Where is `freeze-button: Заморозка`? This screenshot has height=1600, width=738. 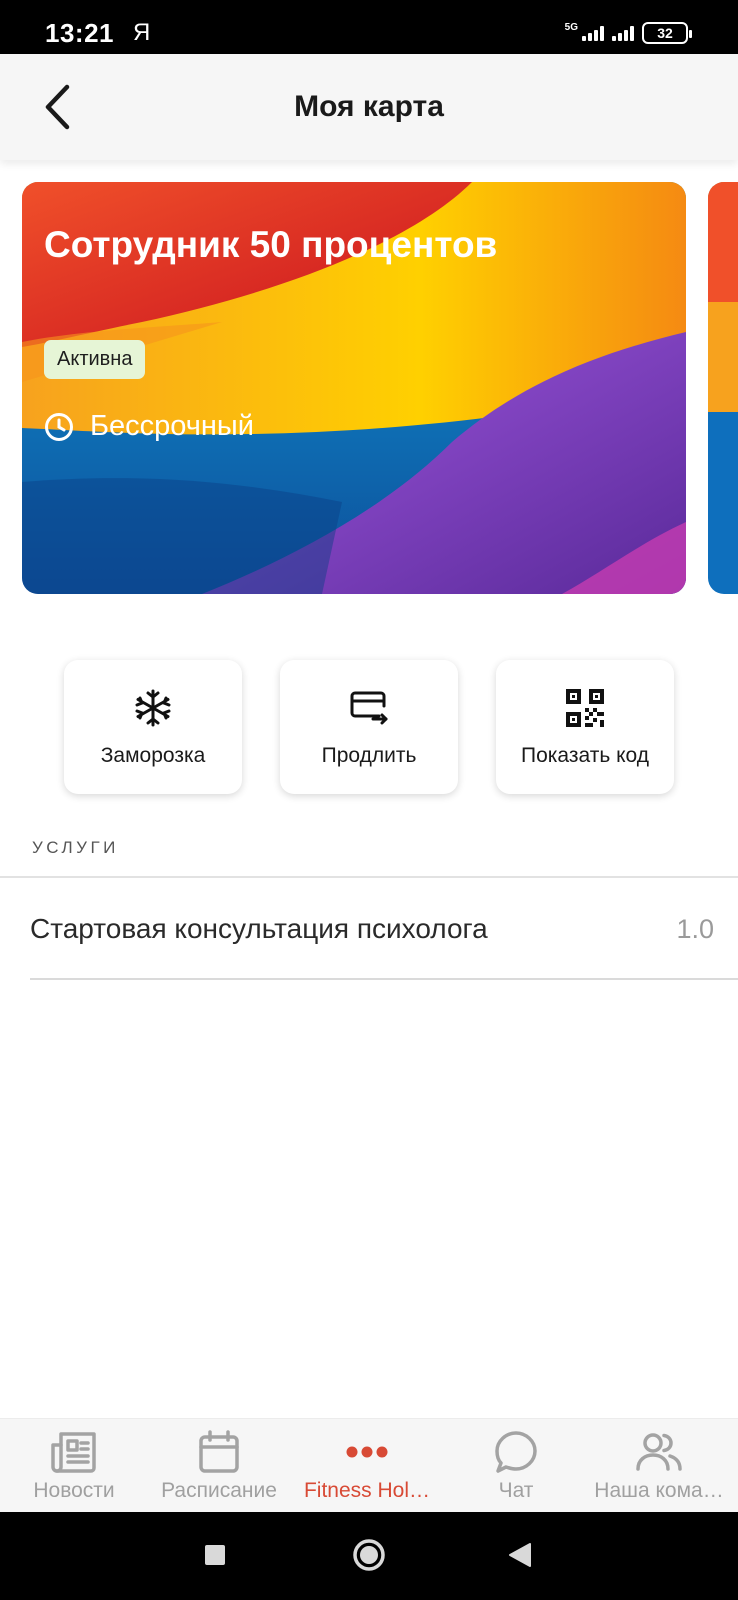 freeze-button: Заморозка is located at coordinates (153, 727).